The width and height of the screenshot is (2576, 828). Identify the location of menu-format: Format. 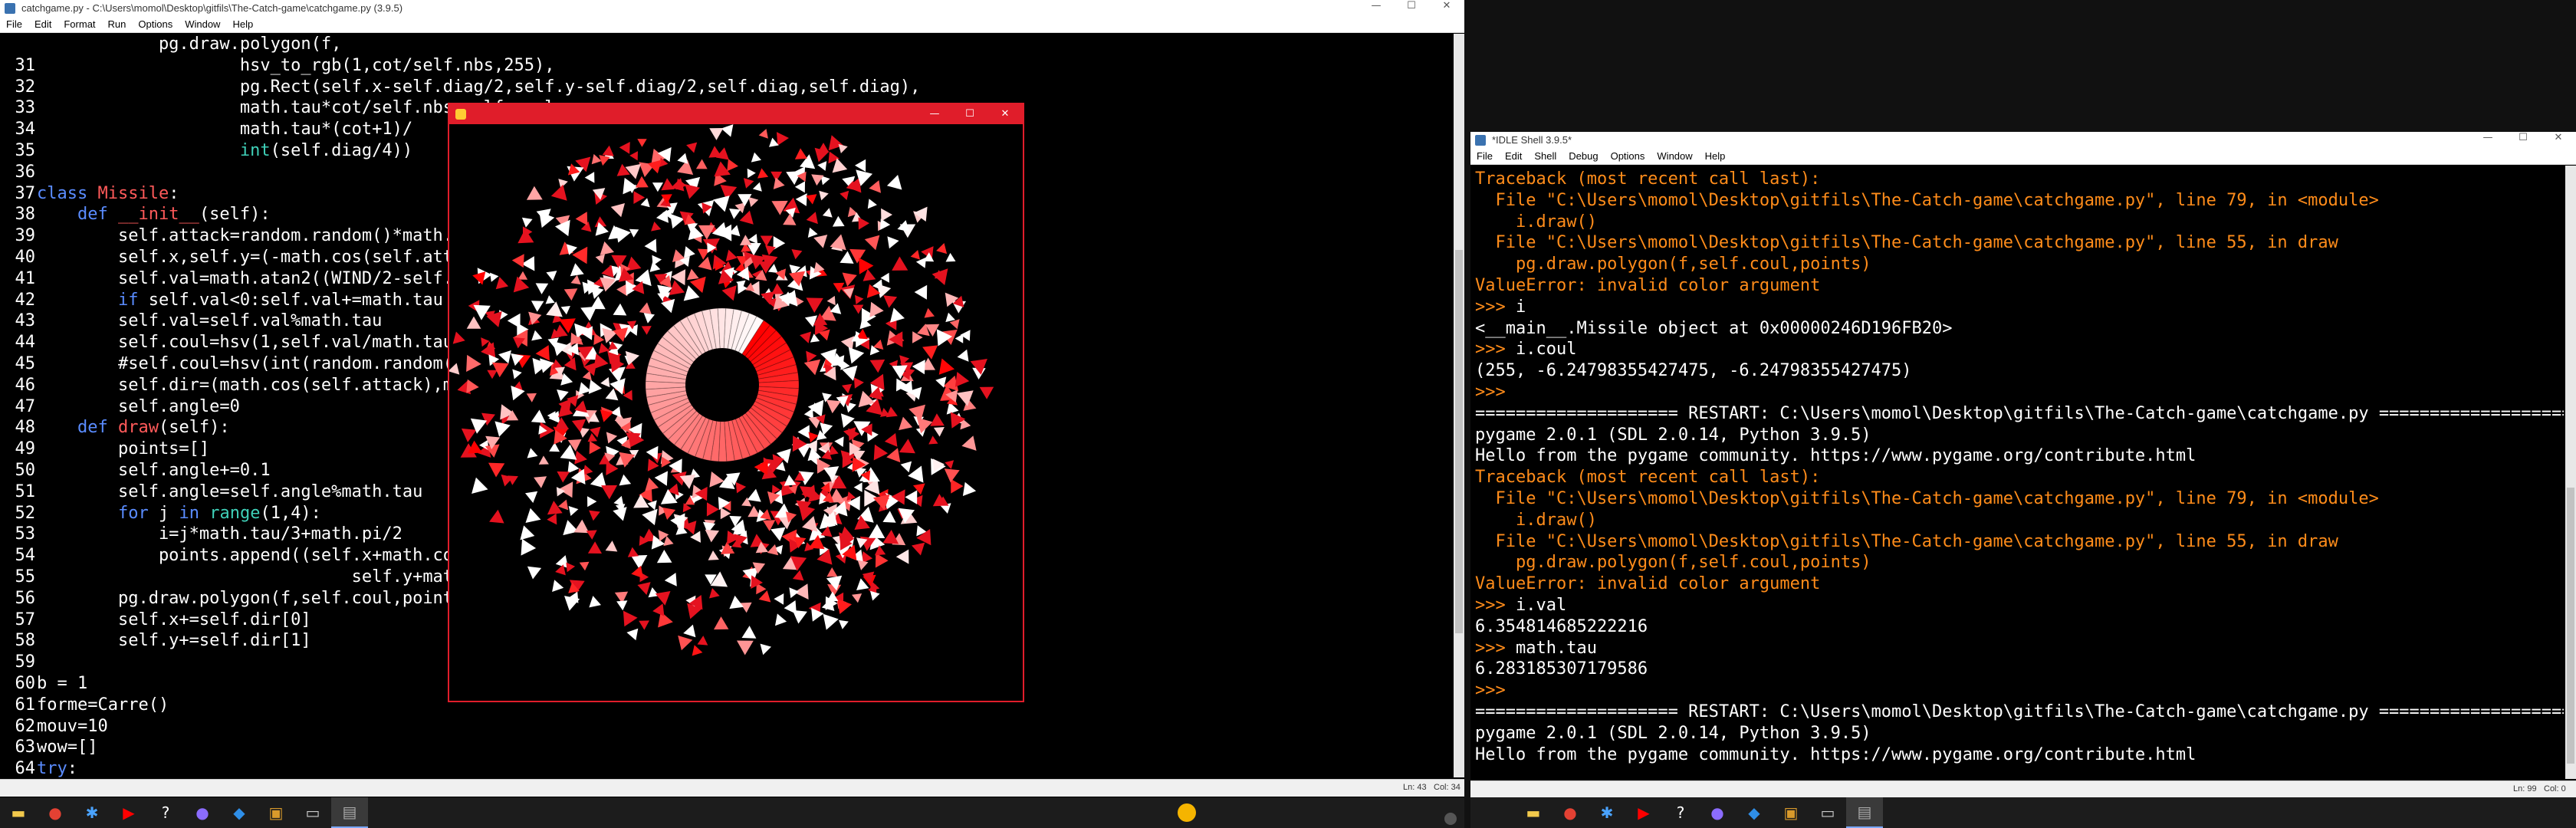
(80, 24).